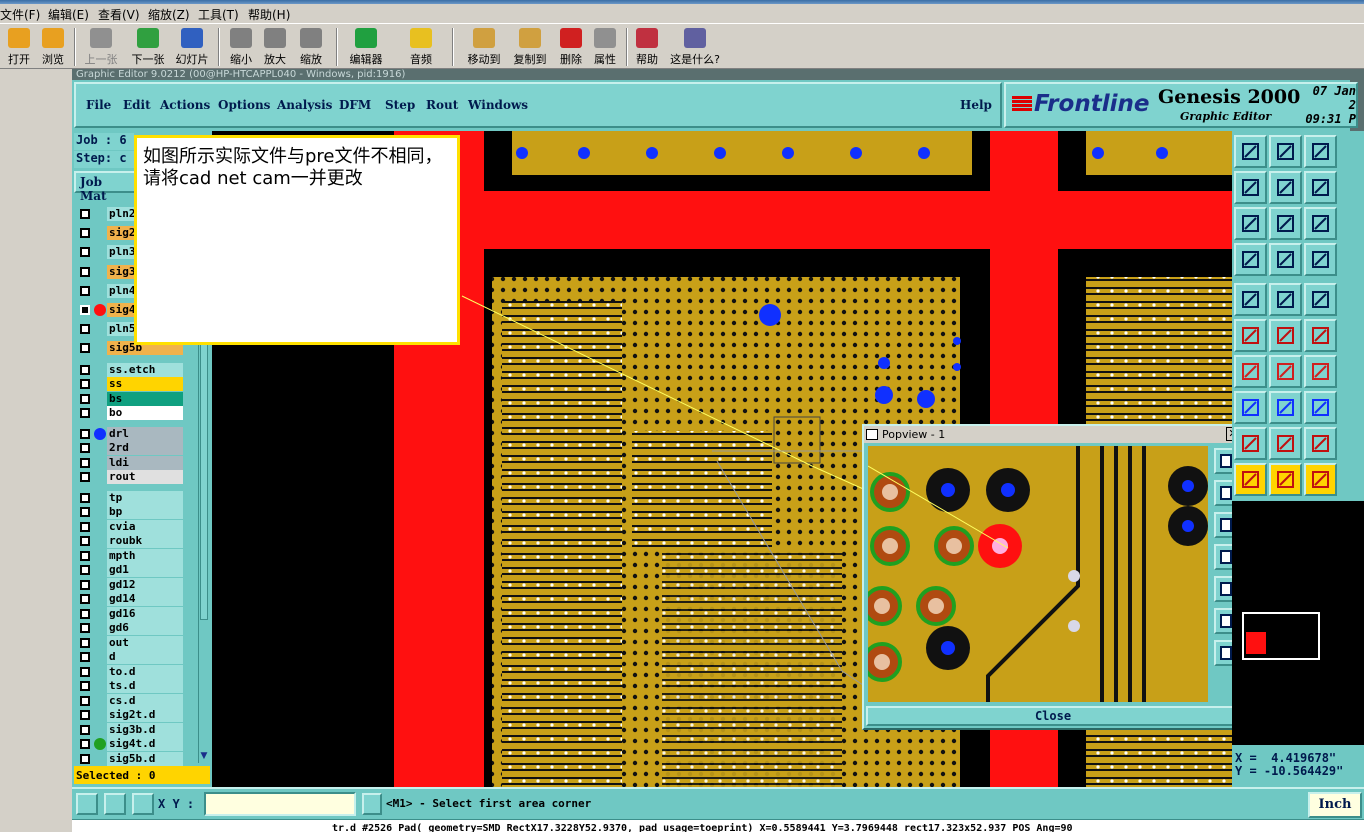  What do you see at coordinates (185, 105) in the screenshot?
I see `menu-actions: Actions` at bounding box center [185, 105].